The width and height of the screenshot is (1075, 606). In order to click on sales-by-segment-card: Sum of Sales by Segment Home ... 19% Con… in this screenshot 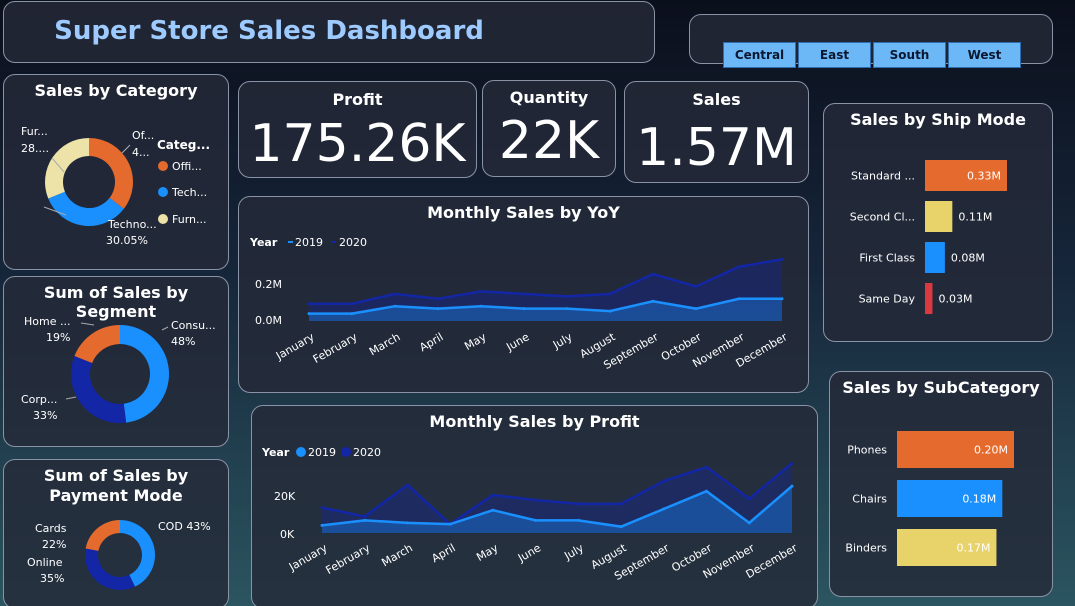, I will do `click(116, 361)`.